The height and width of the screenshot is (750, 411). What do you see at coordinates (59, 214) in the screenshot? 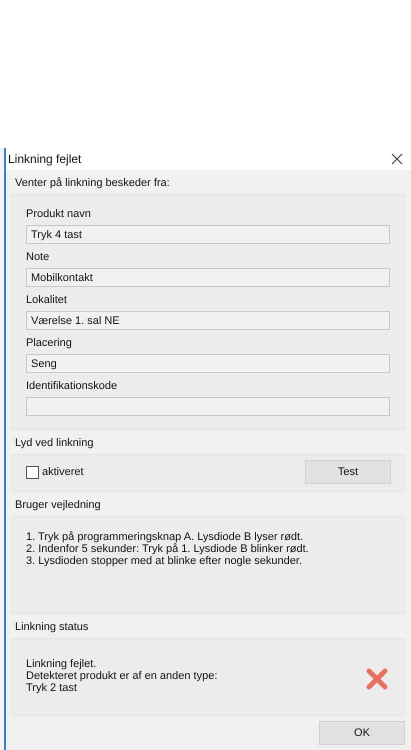
I see `field-label: Produkt navn` at bounding box center [59, 214].